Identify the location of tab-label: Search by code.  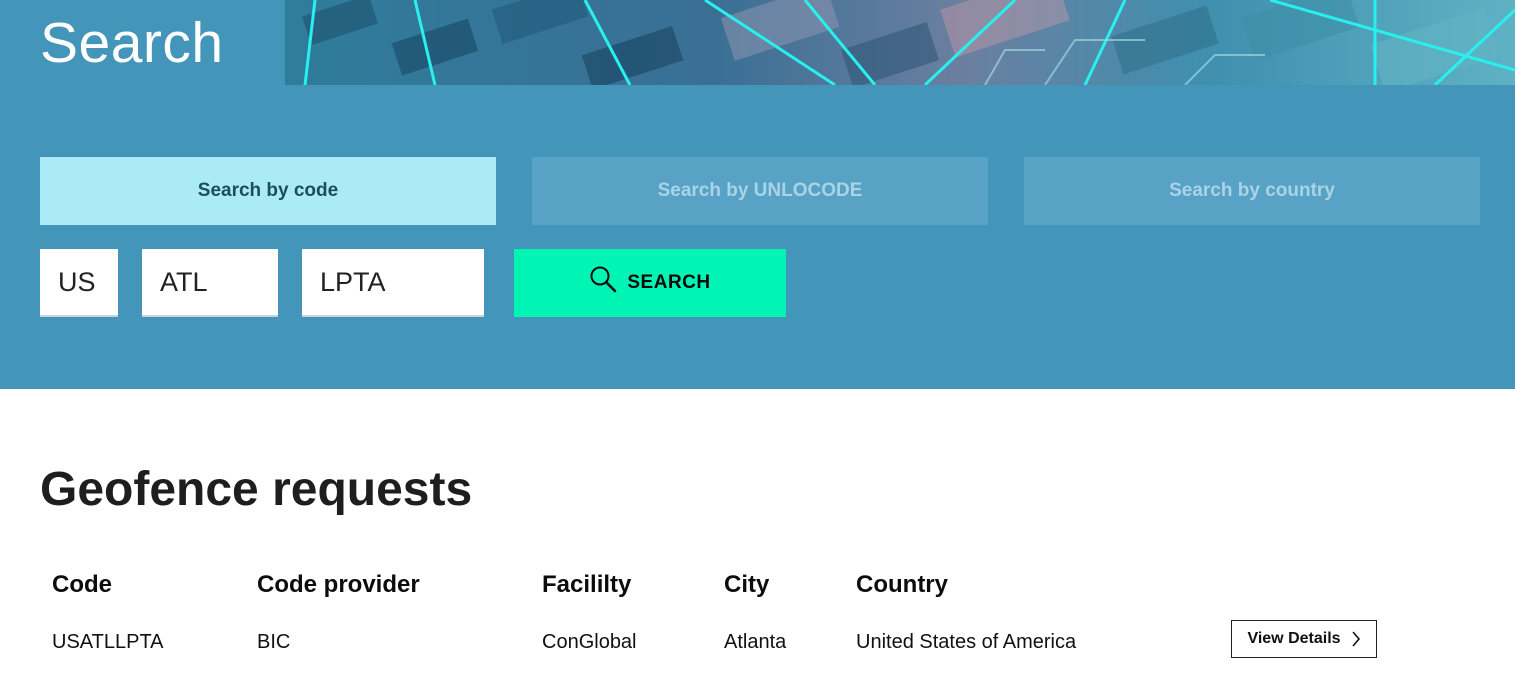
(268, 190).